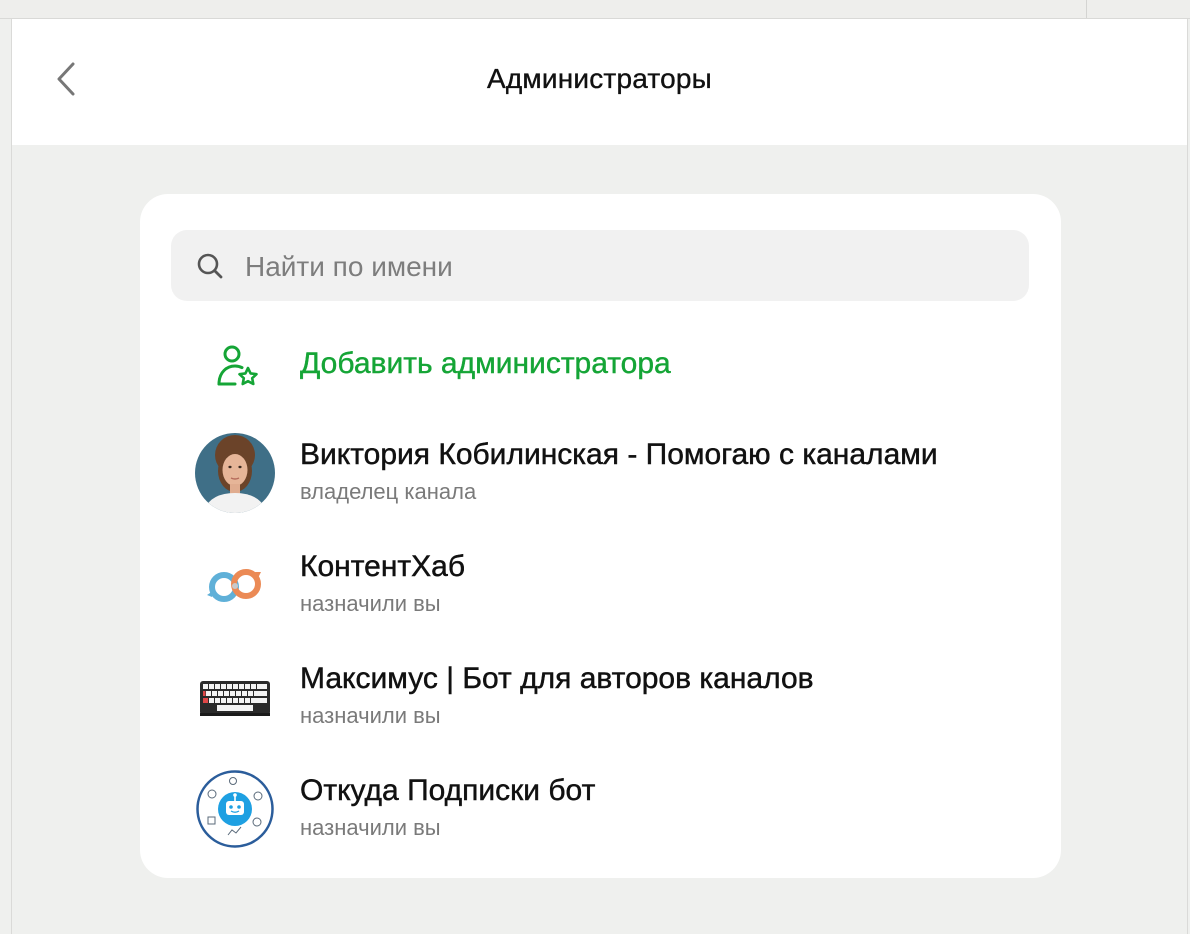 Image resolution: width=1190 pixels, height=934 pixels. What do you see at coordinates (210, 266) in the screenshot?
I see `search-icon` at bounding box center [210, 266].